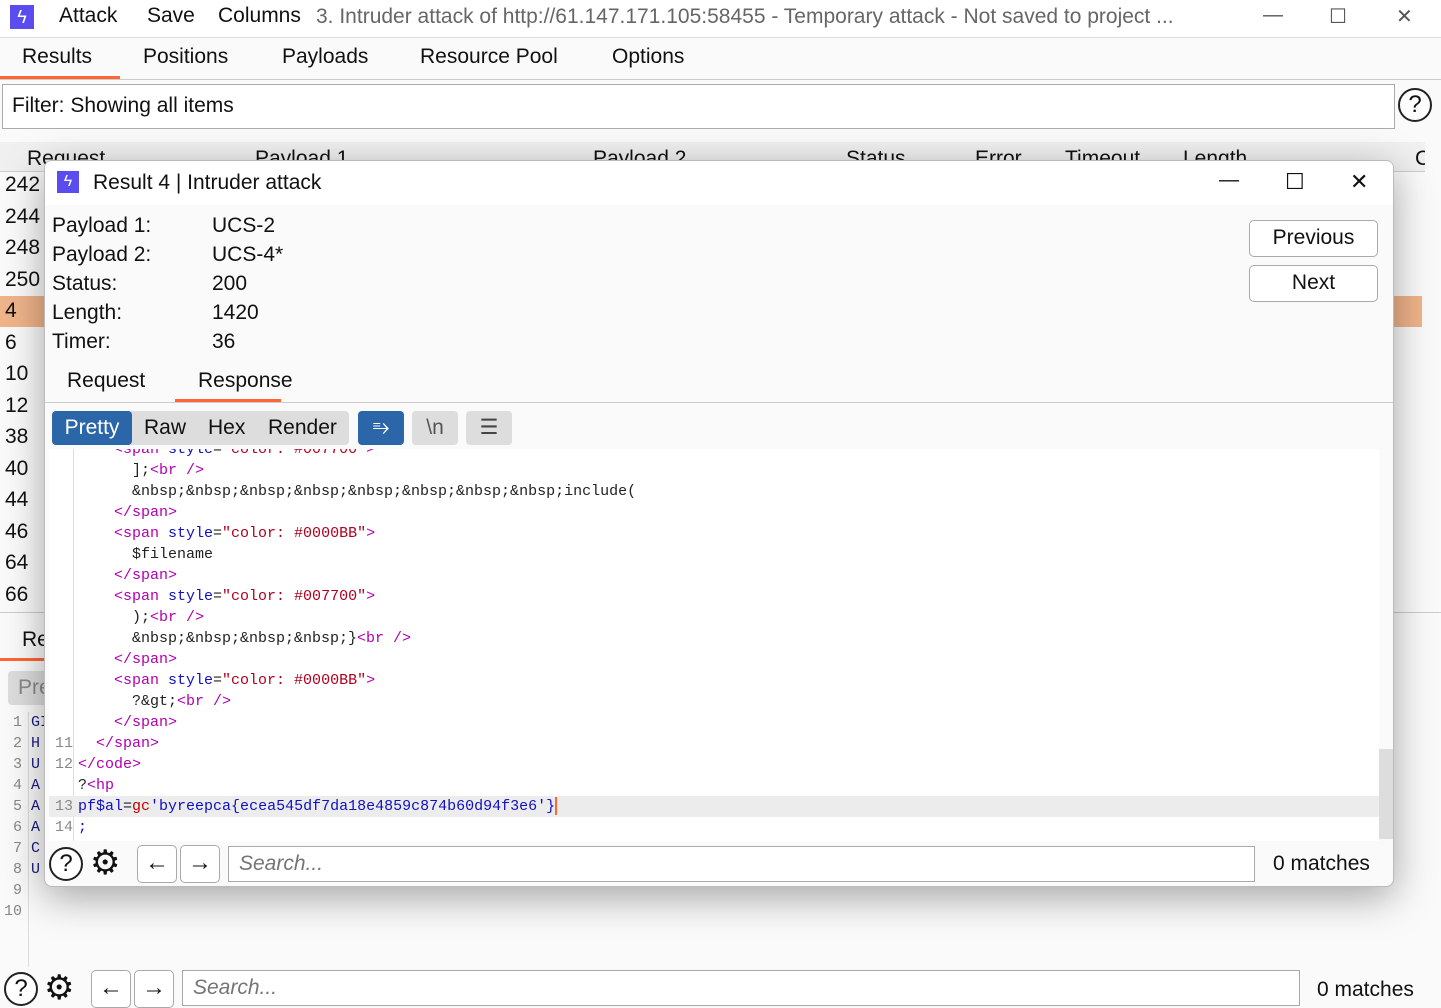 This screenshot has width=1441, height=1008. Describe the element at coordinates (141, 806) in the screenshot. I see `code-token: gc` at that location.